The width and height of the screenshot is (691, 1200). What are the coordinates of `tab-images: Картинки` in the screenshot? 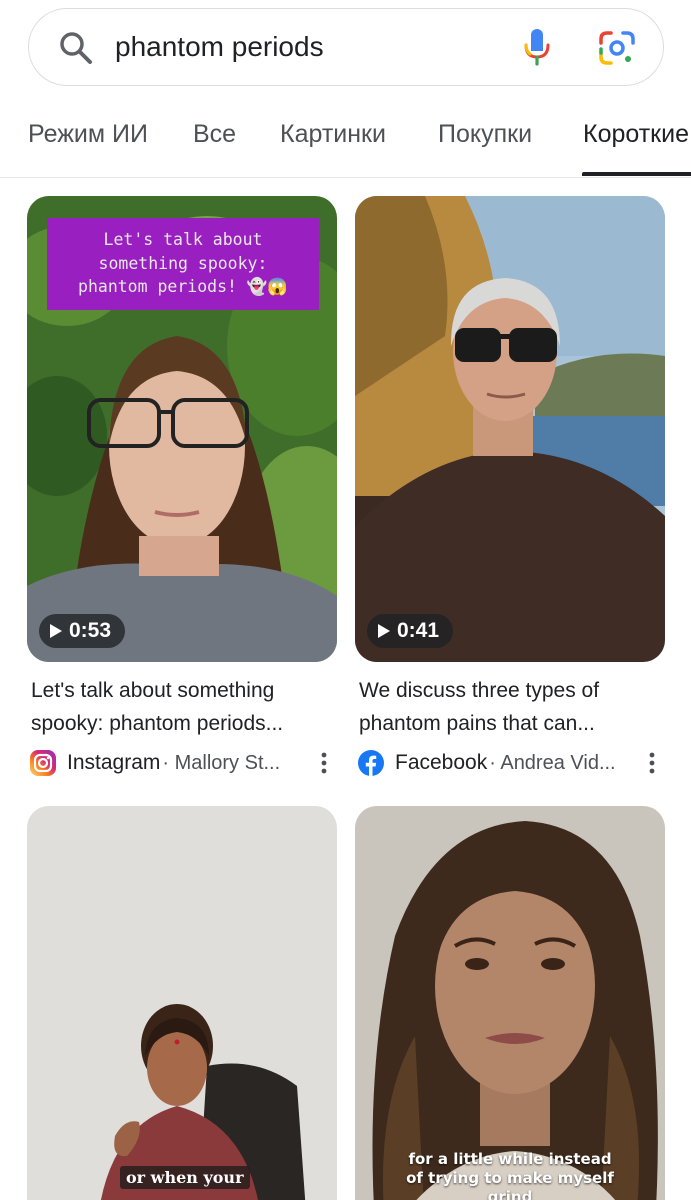 It's located at (333, 134).